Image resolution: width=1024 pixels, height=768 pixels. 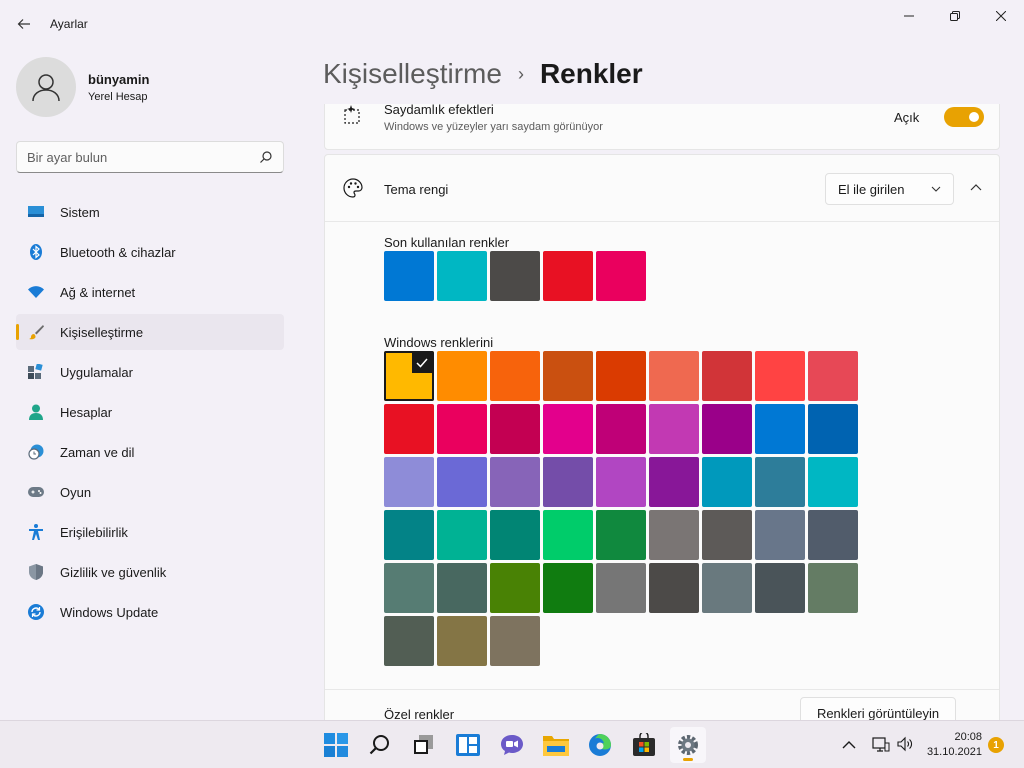 What do you see at coordinates (412, 74) in the screenshot?
I see `breadcrumb-parent: Kişiselleştirme` at bounding box center [412, 74].